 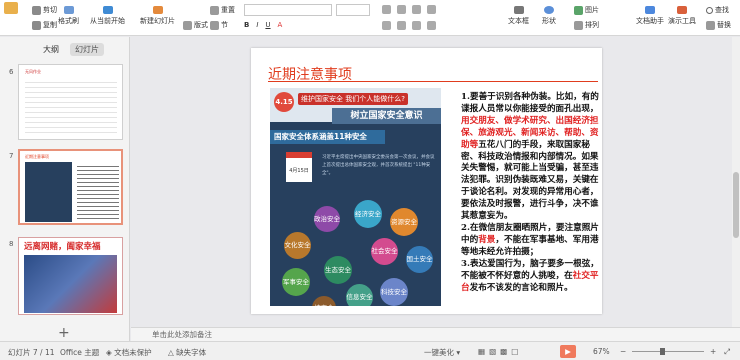 I want to click on replace-icon, so click(x=710, y=25).